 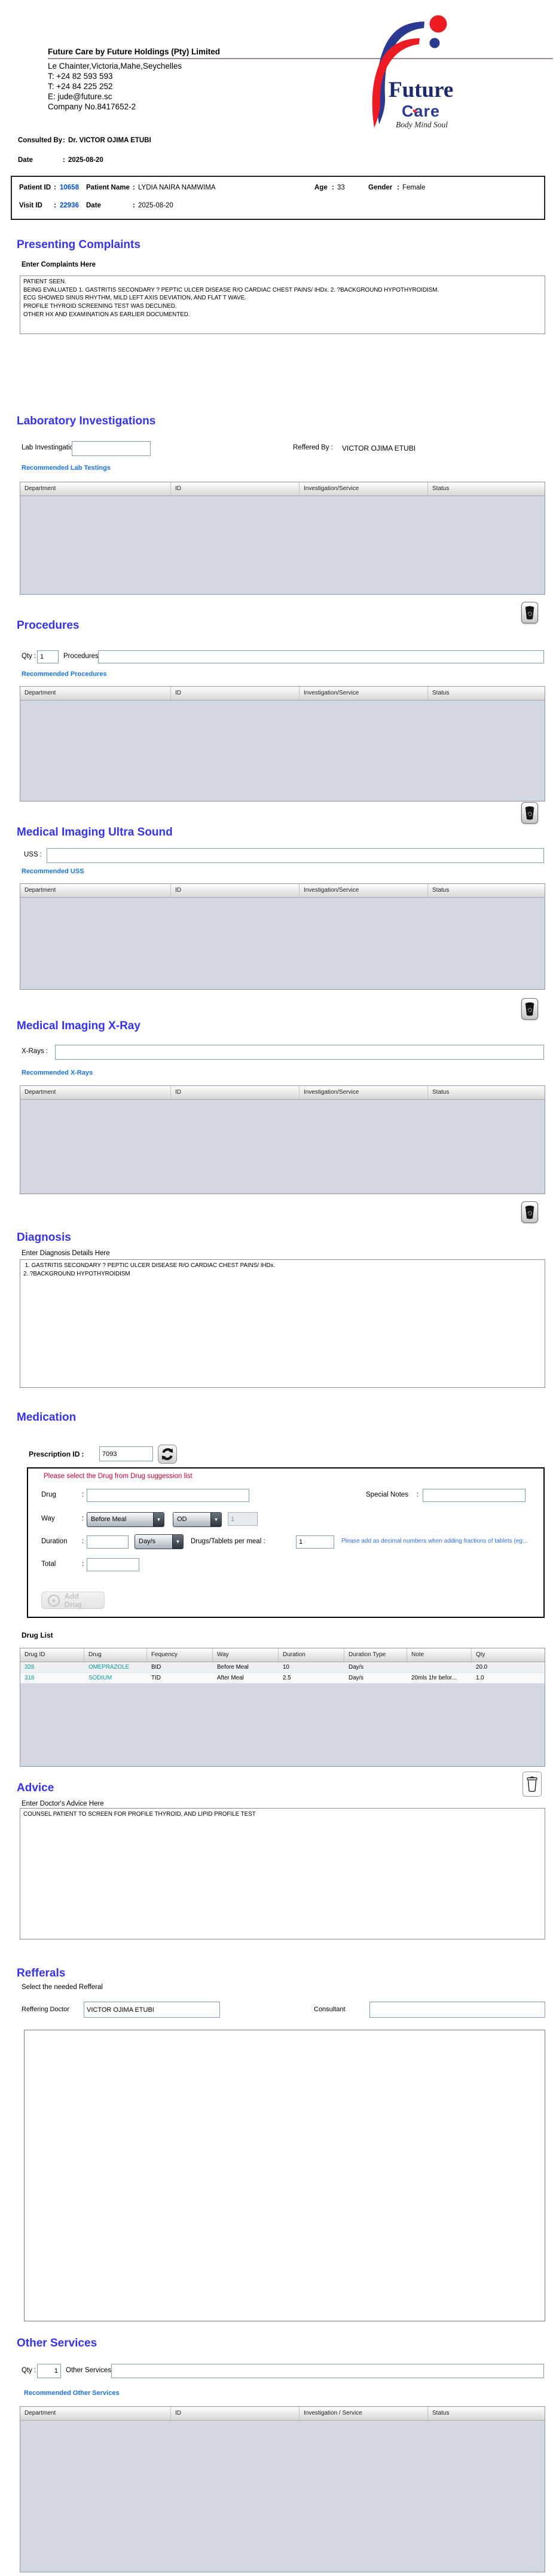 I want to click on per-meal-input, so click(x=315, y=1542).